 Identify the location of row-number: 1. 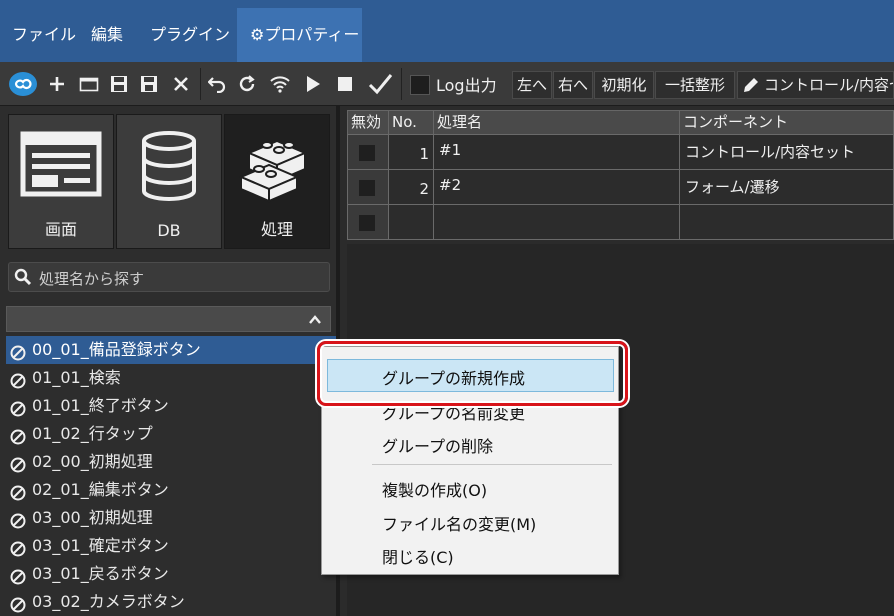
(424, 154).